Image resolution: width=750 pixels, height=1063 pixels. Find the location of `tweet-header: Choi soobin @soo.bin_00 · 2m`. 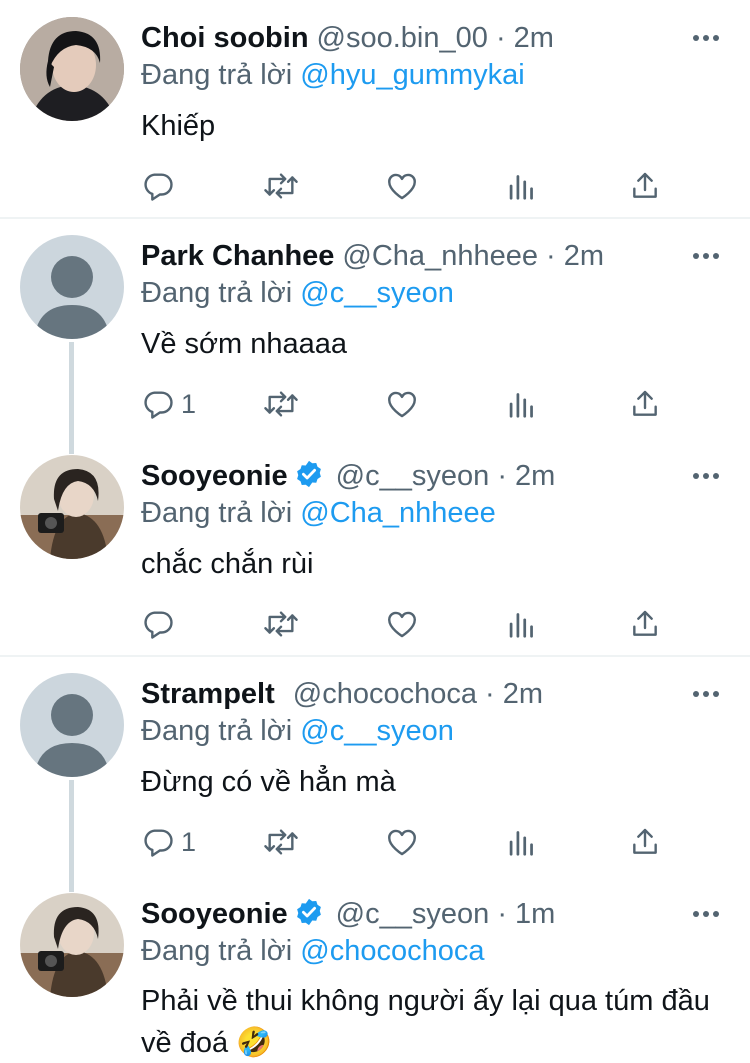

tweet-header: Choi soobin @soo.bin_00 · 2m is located at coordinates (405, 38).